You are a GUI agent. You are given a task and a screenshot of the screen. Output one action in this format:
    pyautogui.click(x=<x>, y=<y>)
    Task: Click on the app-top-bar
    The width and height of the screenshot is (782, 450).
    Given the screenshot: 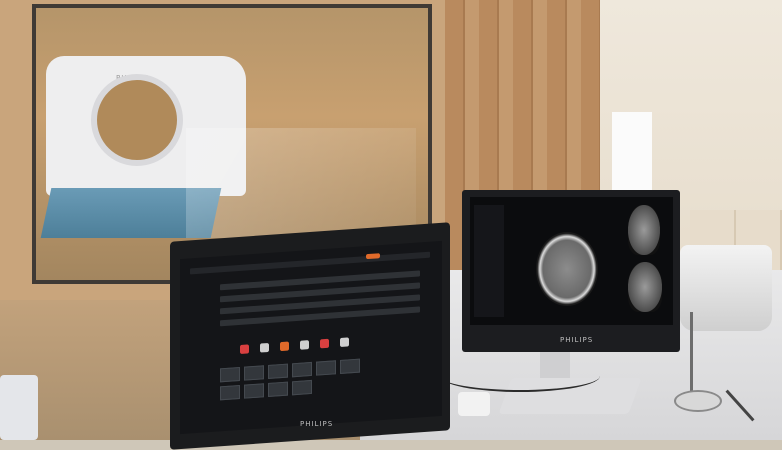 What is the action you would take?
    pyautogui.click(x=310, y=263)
    